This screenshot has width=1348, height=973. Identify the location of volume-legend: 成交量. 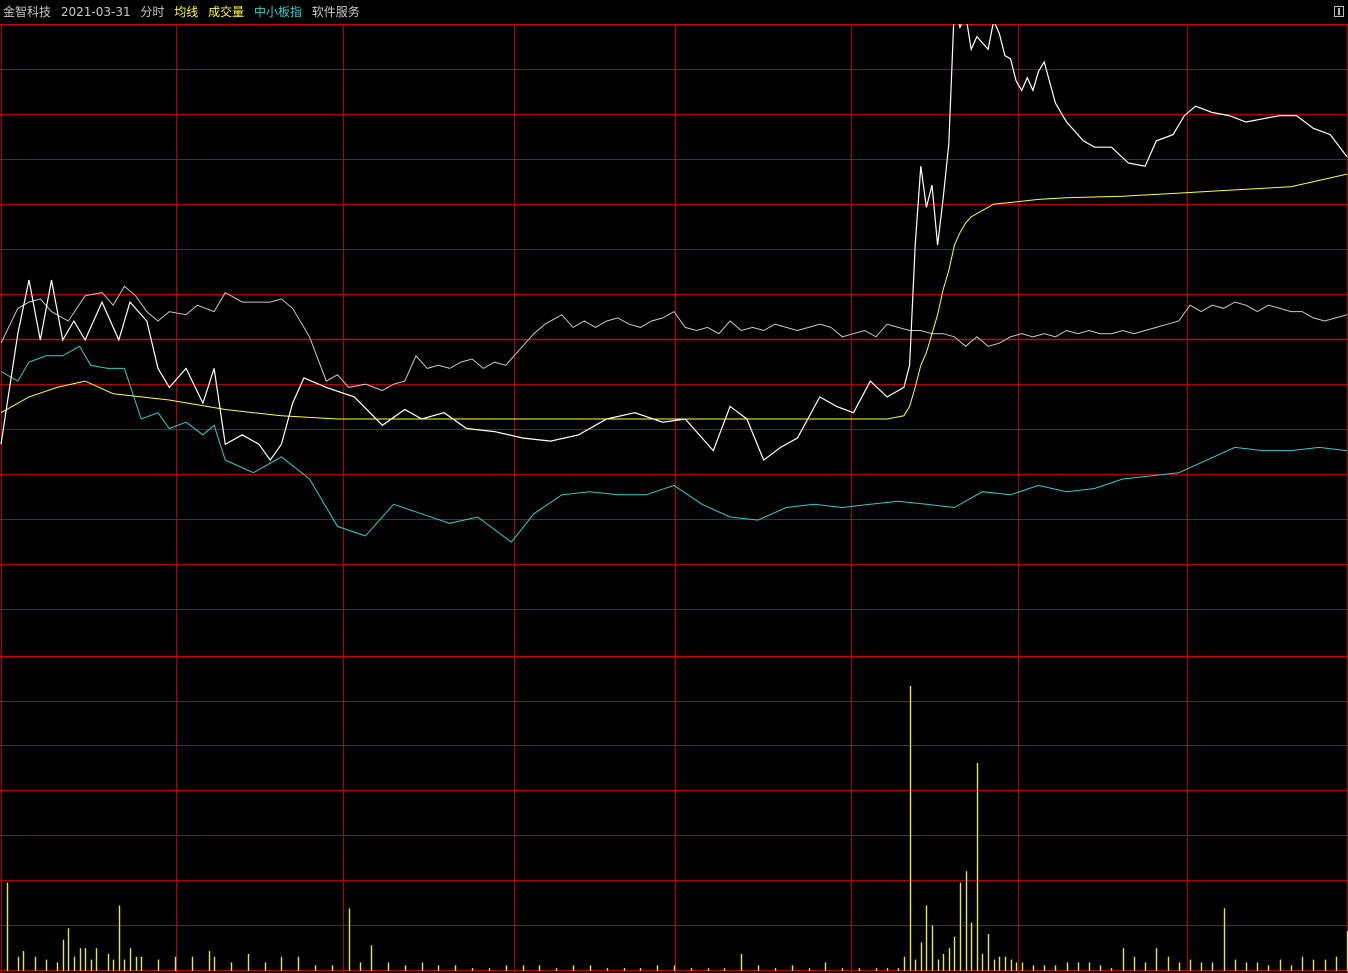
(226, 12).